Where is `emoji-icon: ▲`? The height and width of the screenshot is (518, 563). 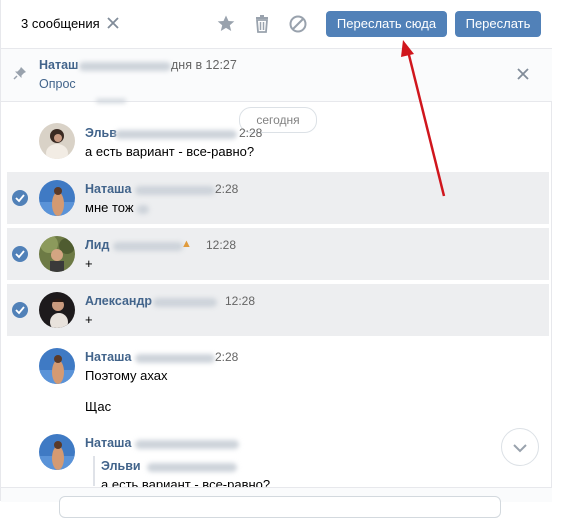 emoji-icon: ▲ is located at coordinates (186, 244).